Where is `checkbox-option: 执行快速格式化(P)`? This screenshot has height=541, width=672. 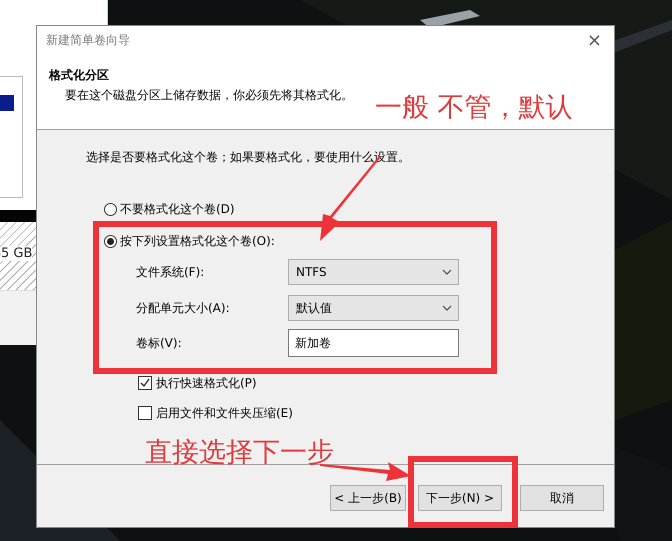 checkbox-option: 执行快速格式化(P) is located at coordinates (197, 383).